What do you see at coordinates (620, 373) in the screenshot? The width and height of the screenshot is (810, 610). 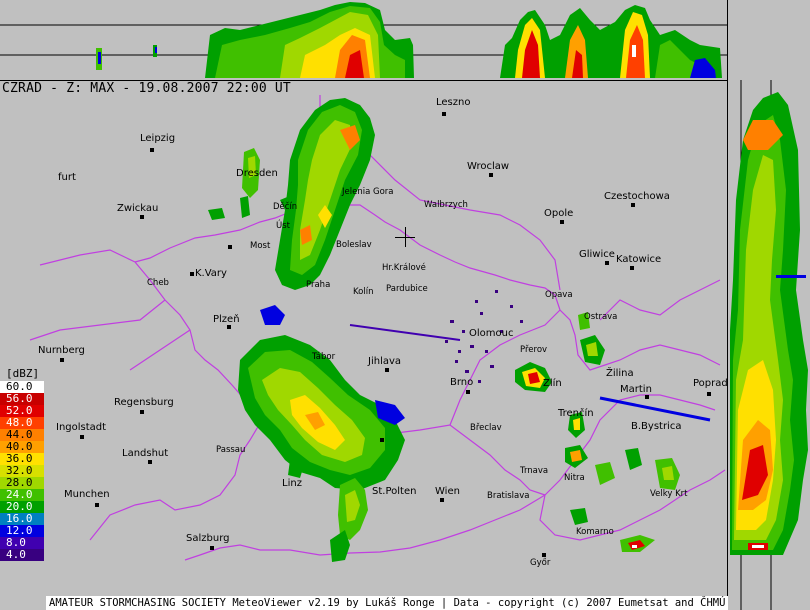 I see `city-label: Žilina` at bounding box center [620, 373].